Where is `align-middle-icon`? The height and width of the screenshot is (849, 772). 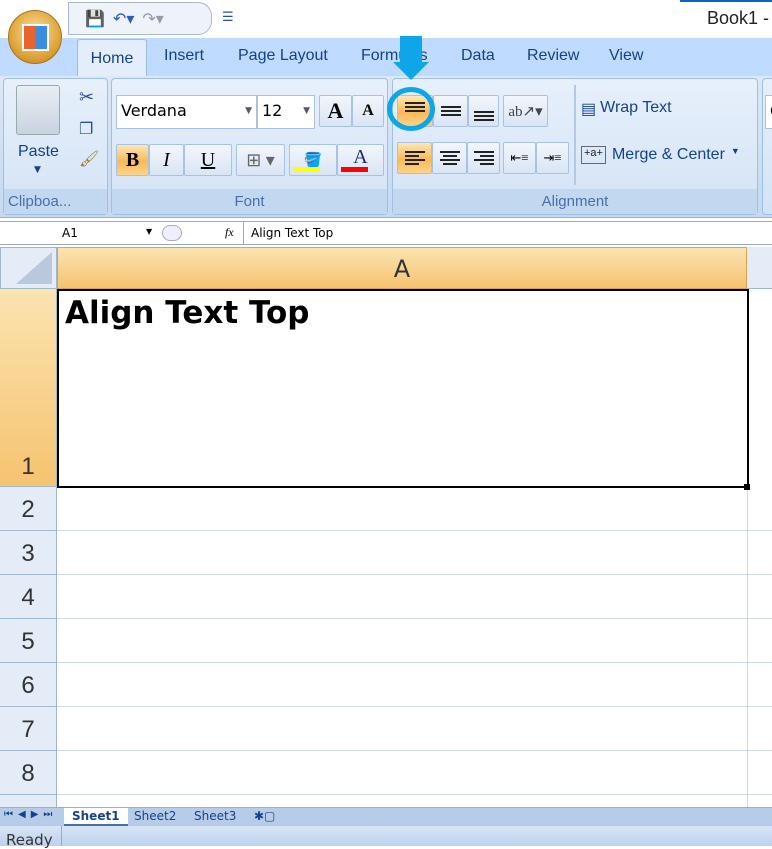
align-middle-icon is located at coordinates (450, 111).